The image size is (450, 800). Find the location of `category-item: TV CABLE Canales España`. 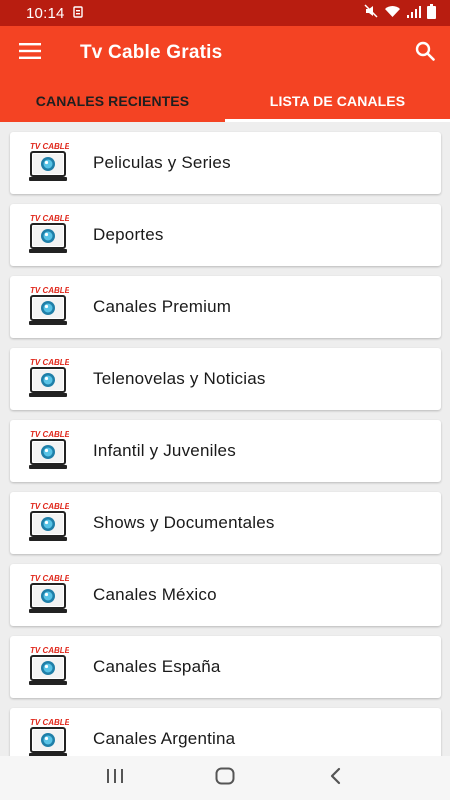

category-item: TV CABLE Canales España is located at coordinates (225, 667).